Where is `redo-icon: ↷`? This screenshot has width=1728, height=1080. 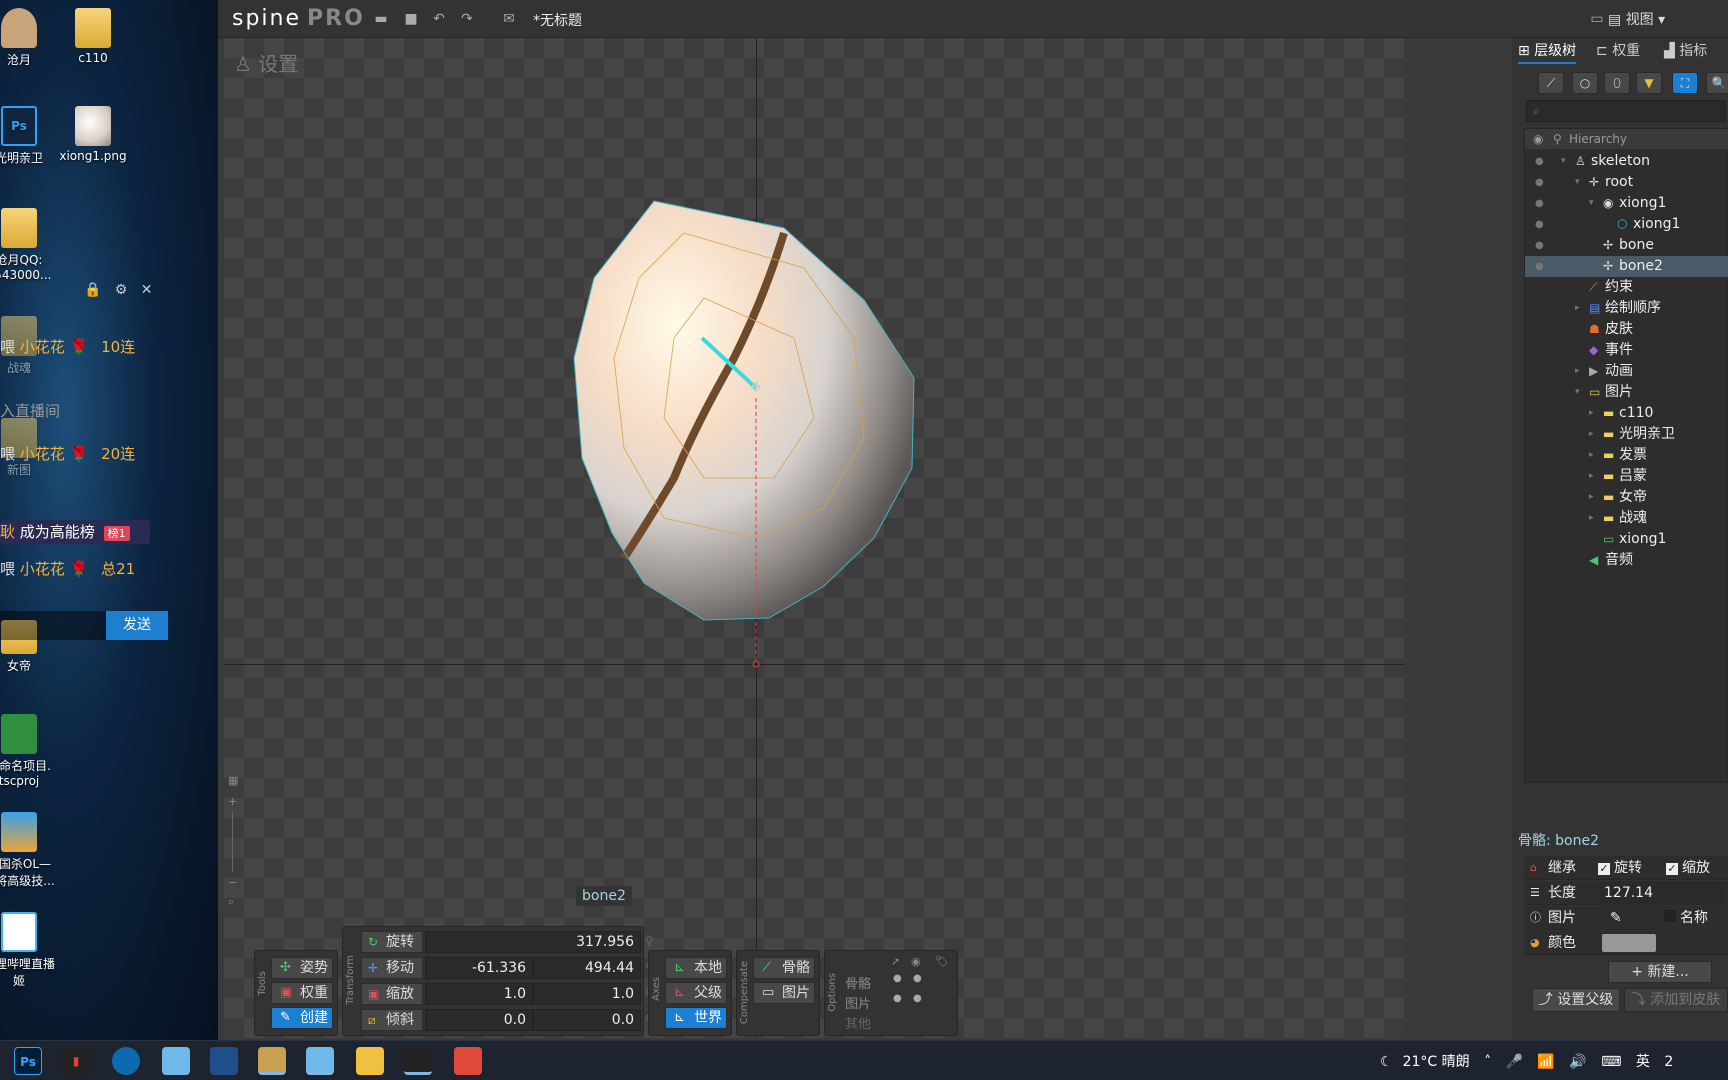
redo-icon: ↷ is located at coordinates (467, 19).